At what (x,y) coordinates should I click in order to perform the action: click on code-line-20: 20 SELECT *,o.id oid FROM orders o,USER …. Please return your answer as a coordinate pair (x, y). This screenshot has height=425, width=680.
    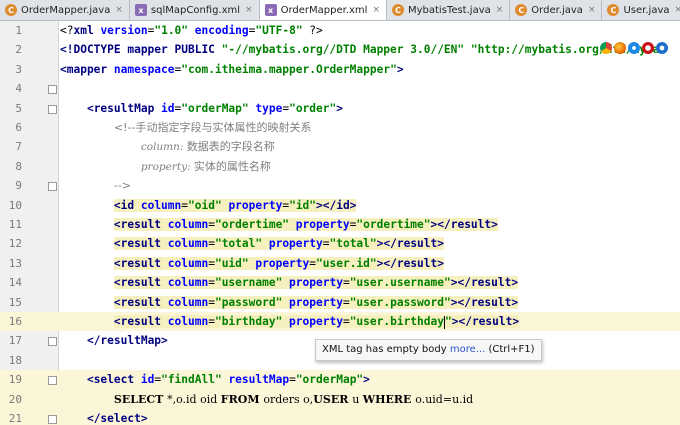
    Looking at the image, I should click on (340, 399).